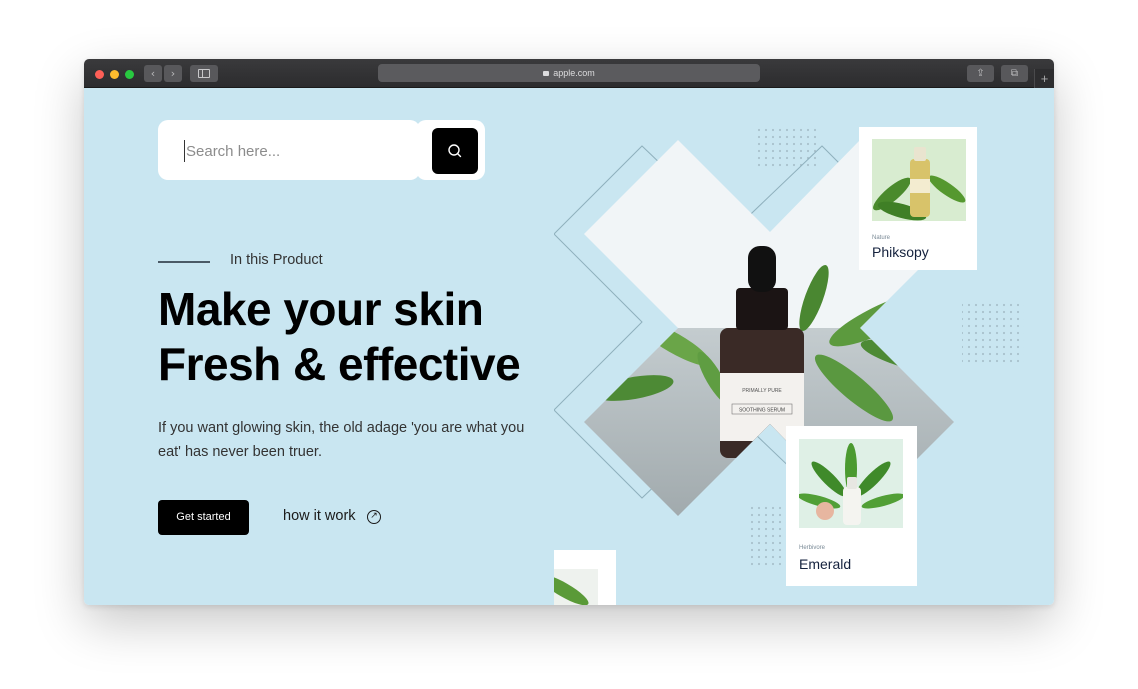 This screenshot has height=689, width=1138. I want to click on bottle-brand: PRIMALLY PURE, so click(762, 391).